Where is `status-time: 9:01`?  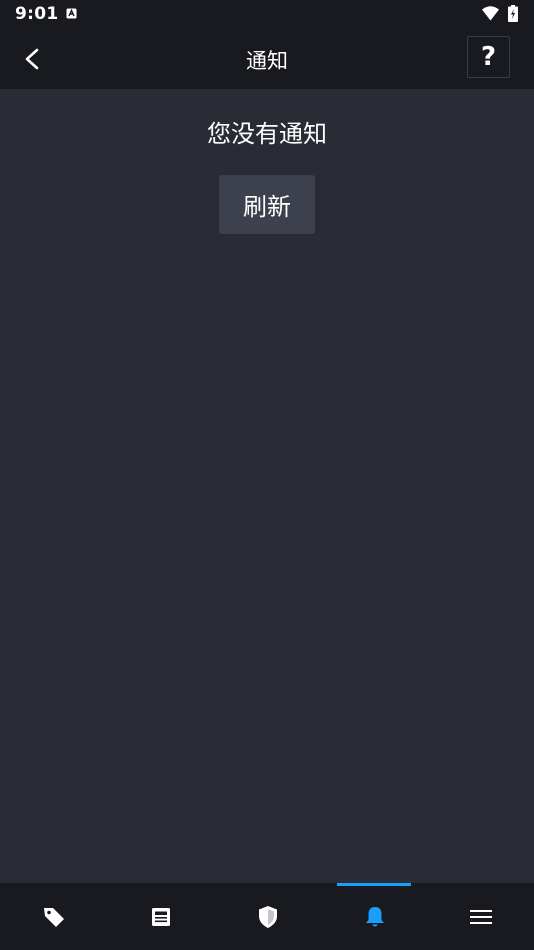 status-time: 9:01 is located at coordinates (37, 14).